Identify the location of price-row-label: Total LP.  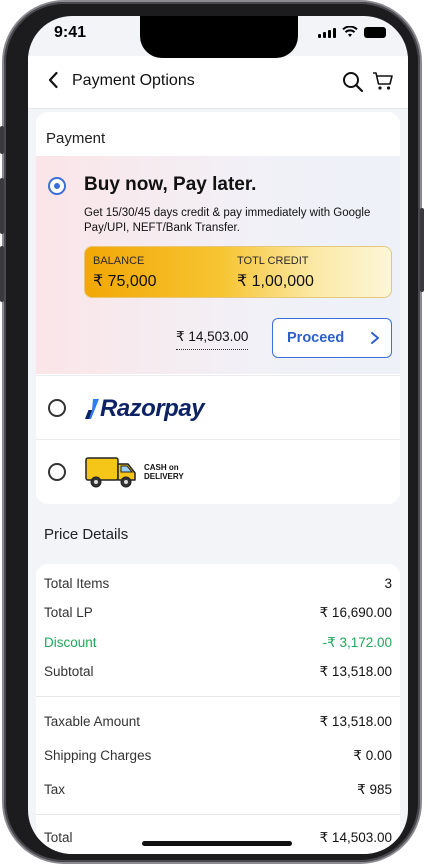
(68, 612).